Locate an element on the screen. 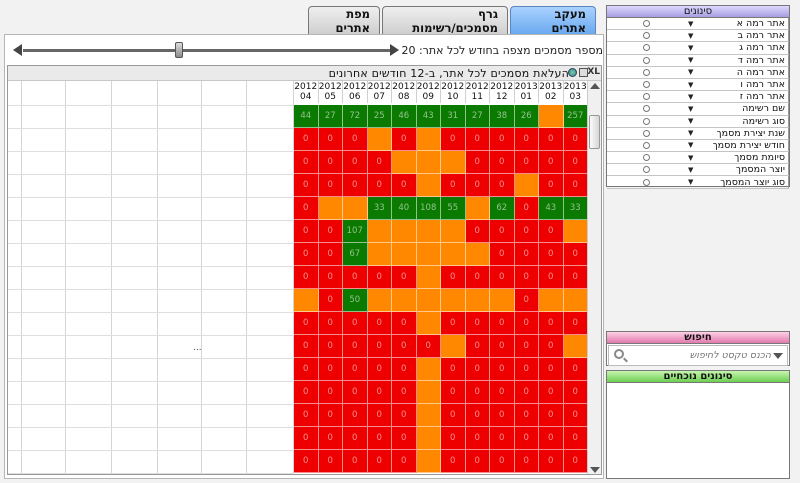 Image resolution: width=800 pixels, height=483 pixels. scroll-thumb is located at coordinates (594, 132).